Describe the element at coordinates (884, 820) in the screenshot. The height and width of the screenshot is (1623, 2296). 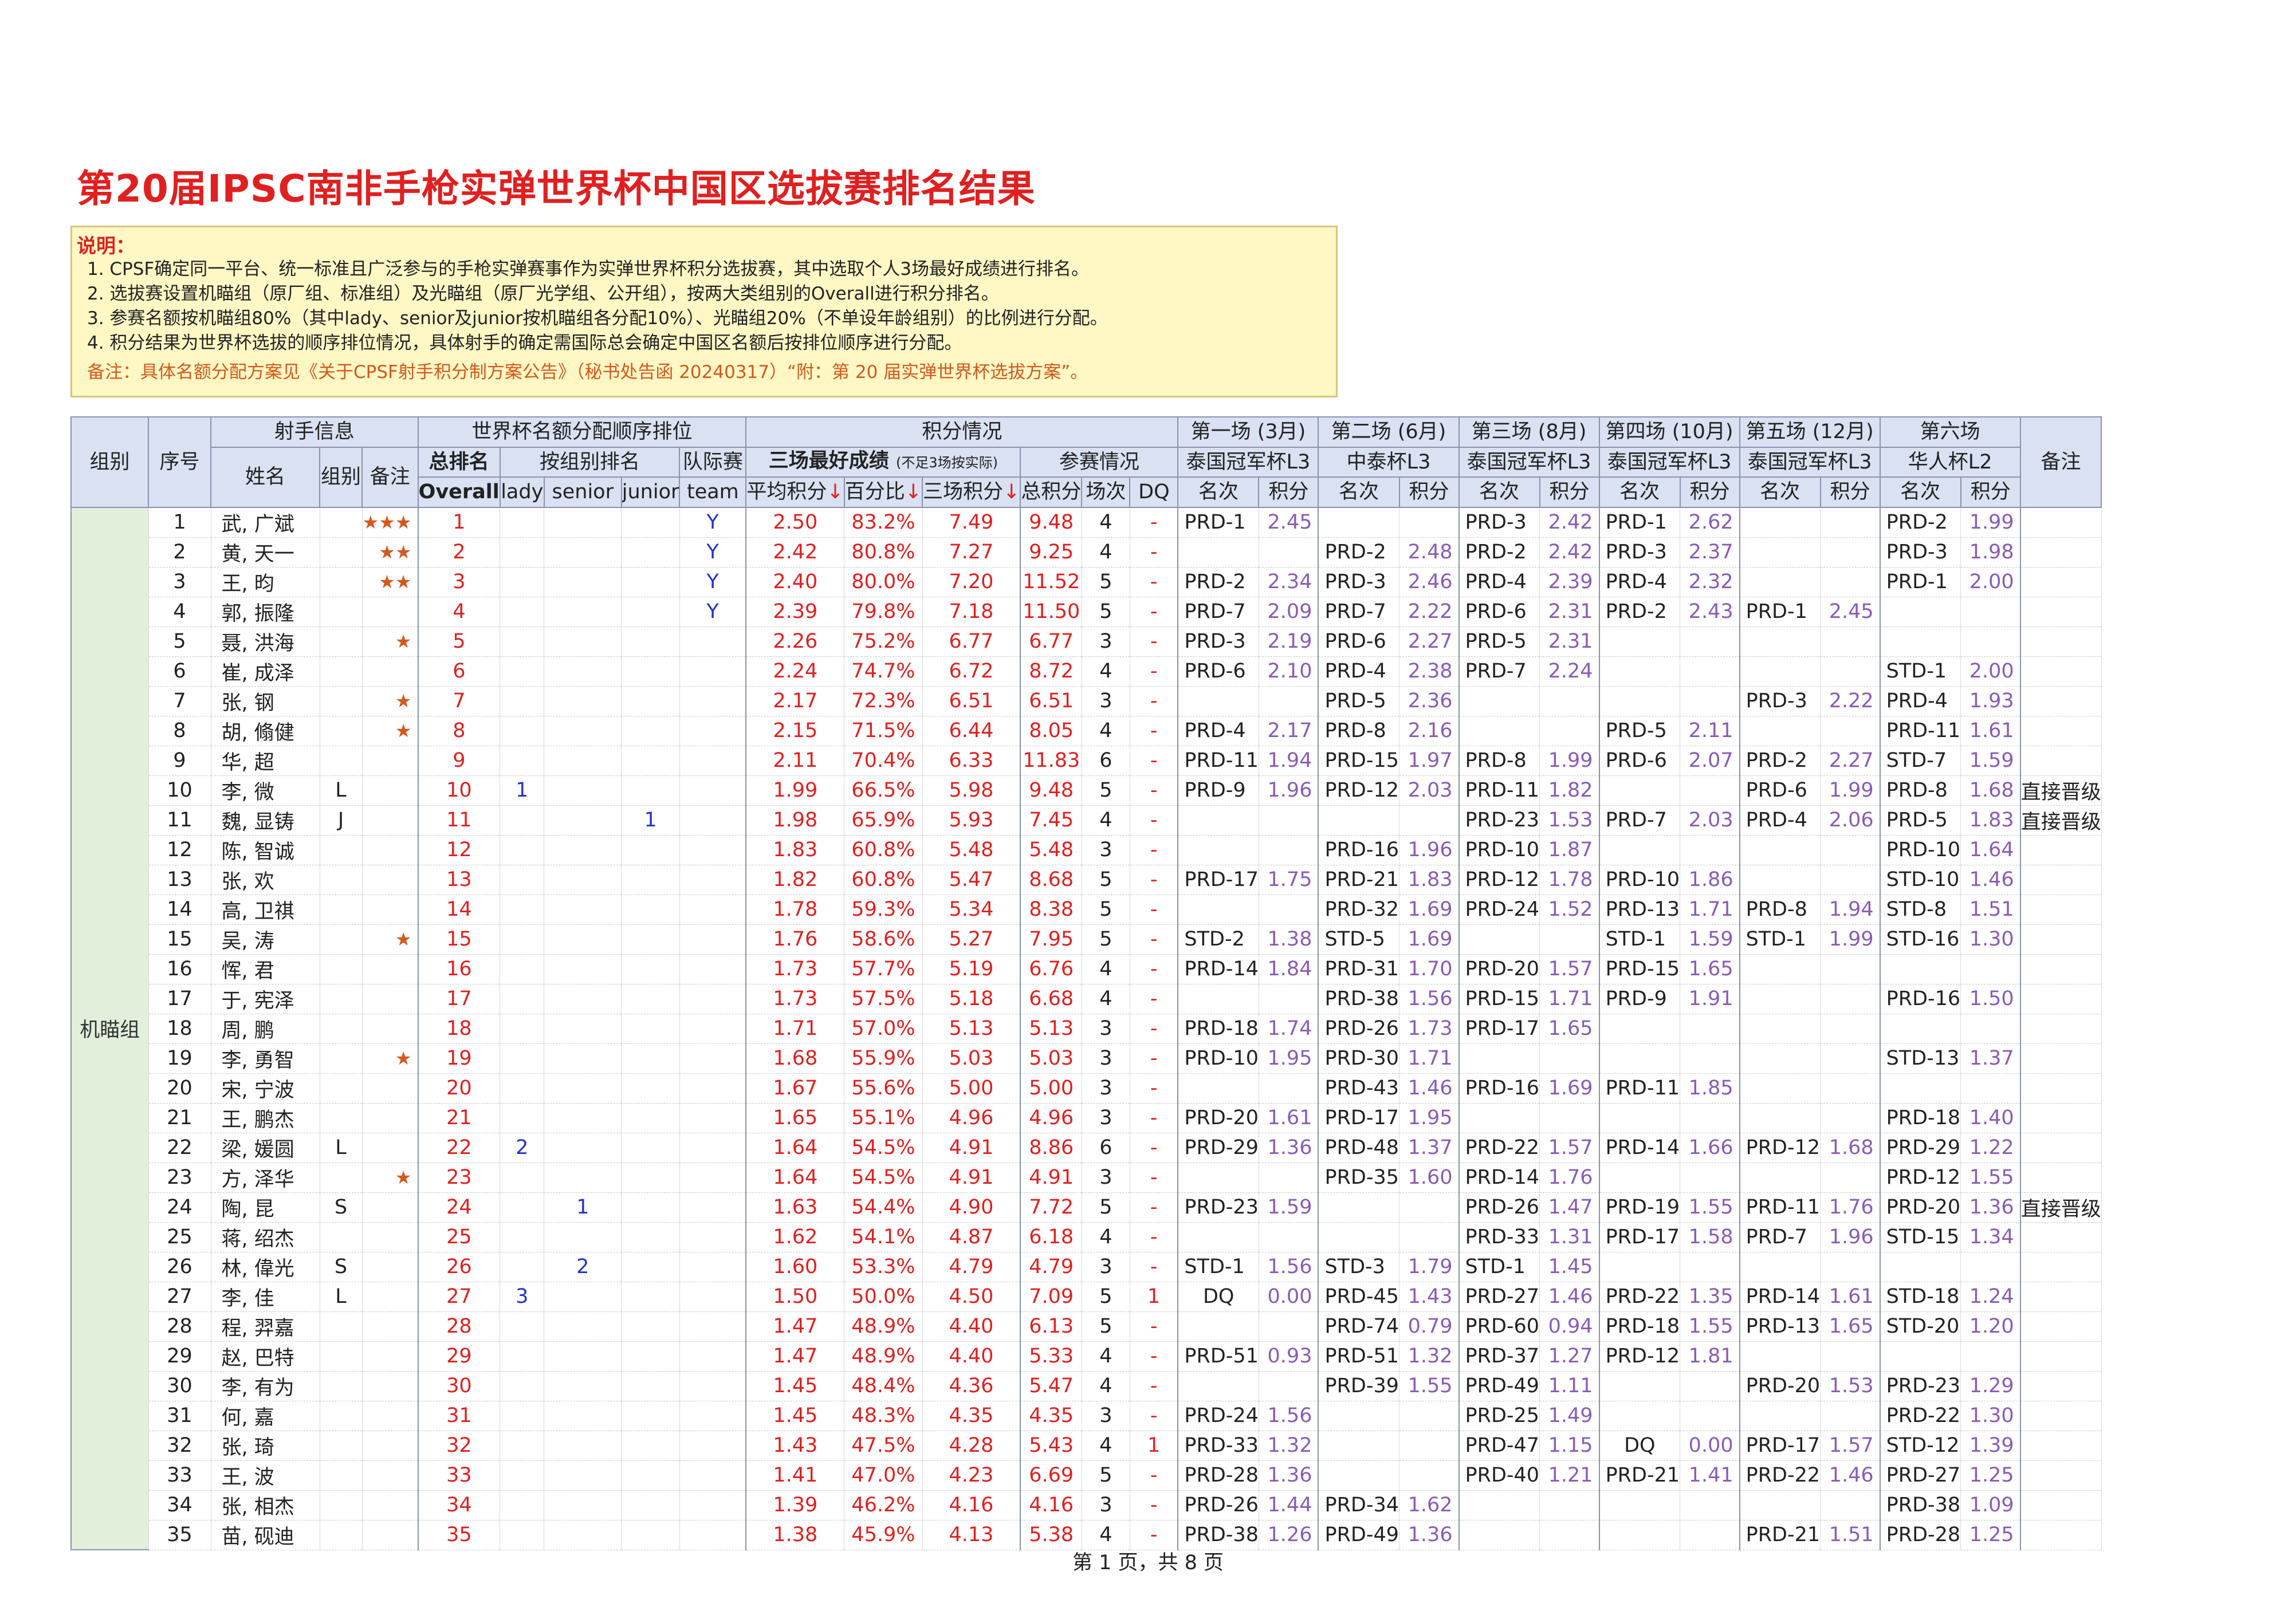
I see `pct-cell: 65.9%` at that location.